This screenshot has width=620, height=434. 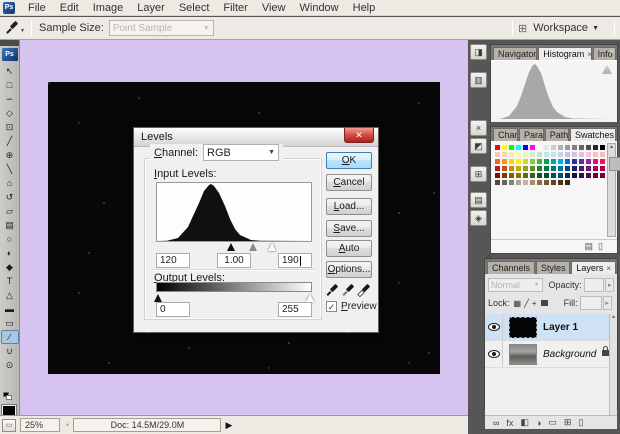 What do you see at coordinates (253, 247) in the screenshot?
I see `input-midtone-slider` at bounding box center [253, 247].